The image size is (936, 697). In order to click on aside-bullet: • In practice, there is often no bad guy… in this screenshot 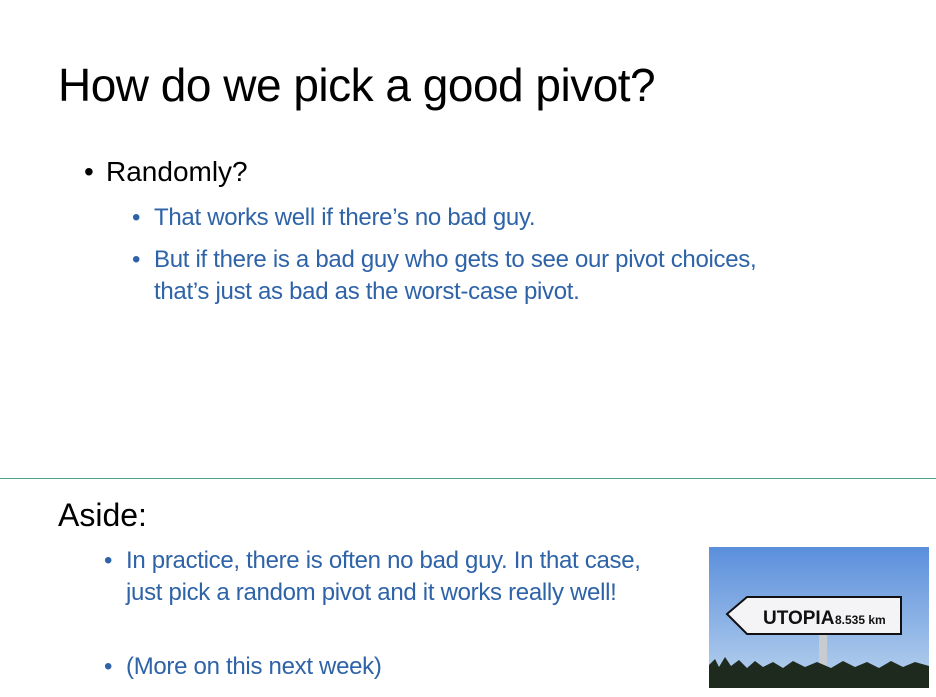, I will do `click(387, 577)`.